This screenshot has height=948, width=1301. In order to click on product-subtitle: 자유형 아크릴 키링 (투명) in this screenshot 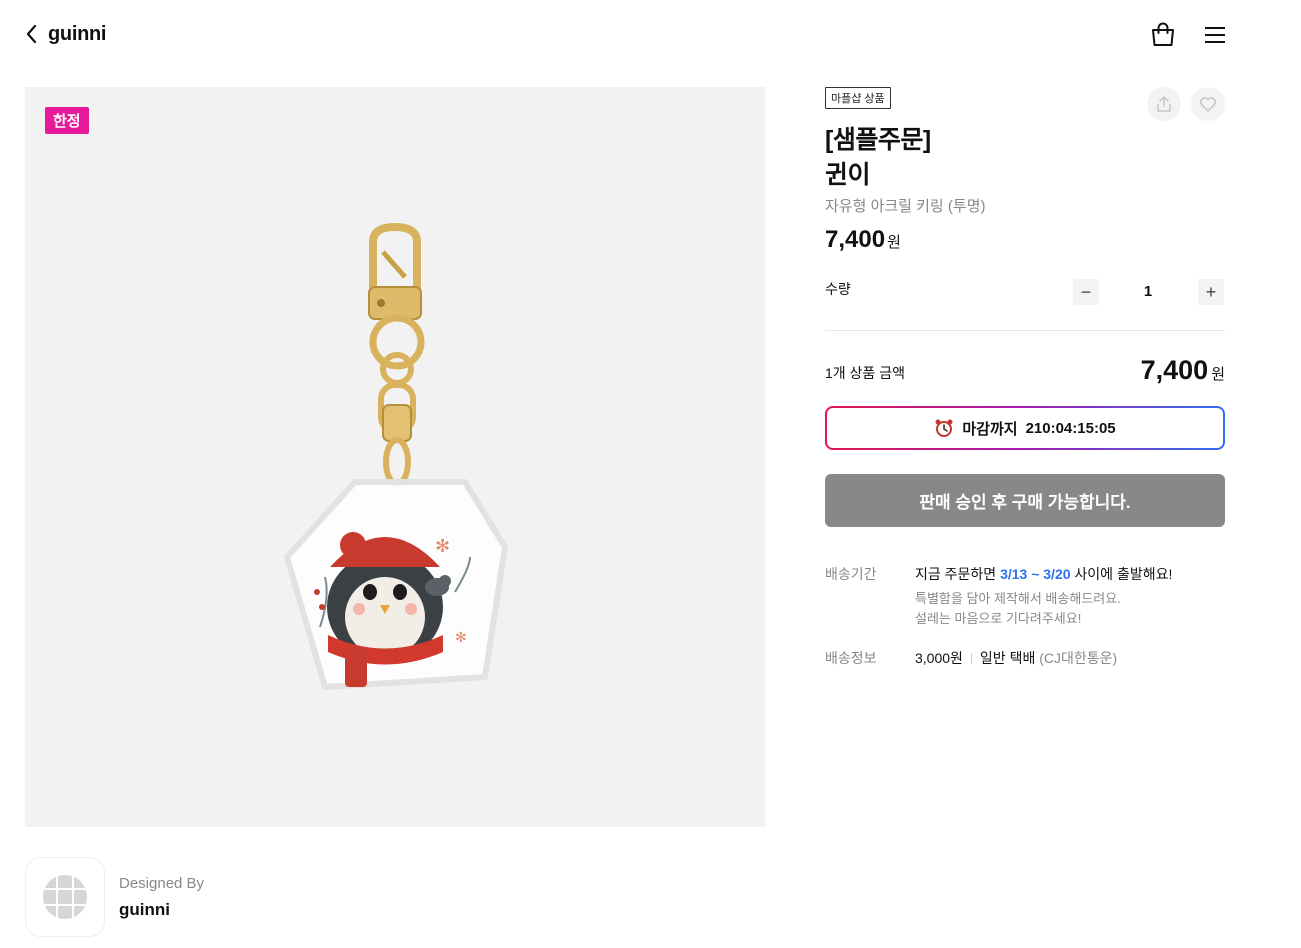, I will do `click(905, 206)`.